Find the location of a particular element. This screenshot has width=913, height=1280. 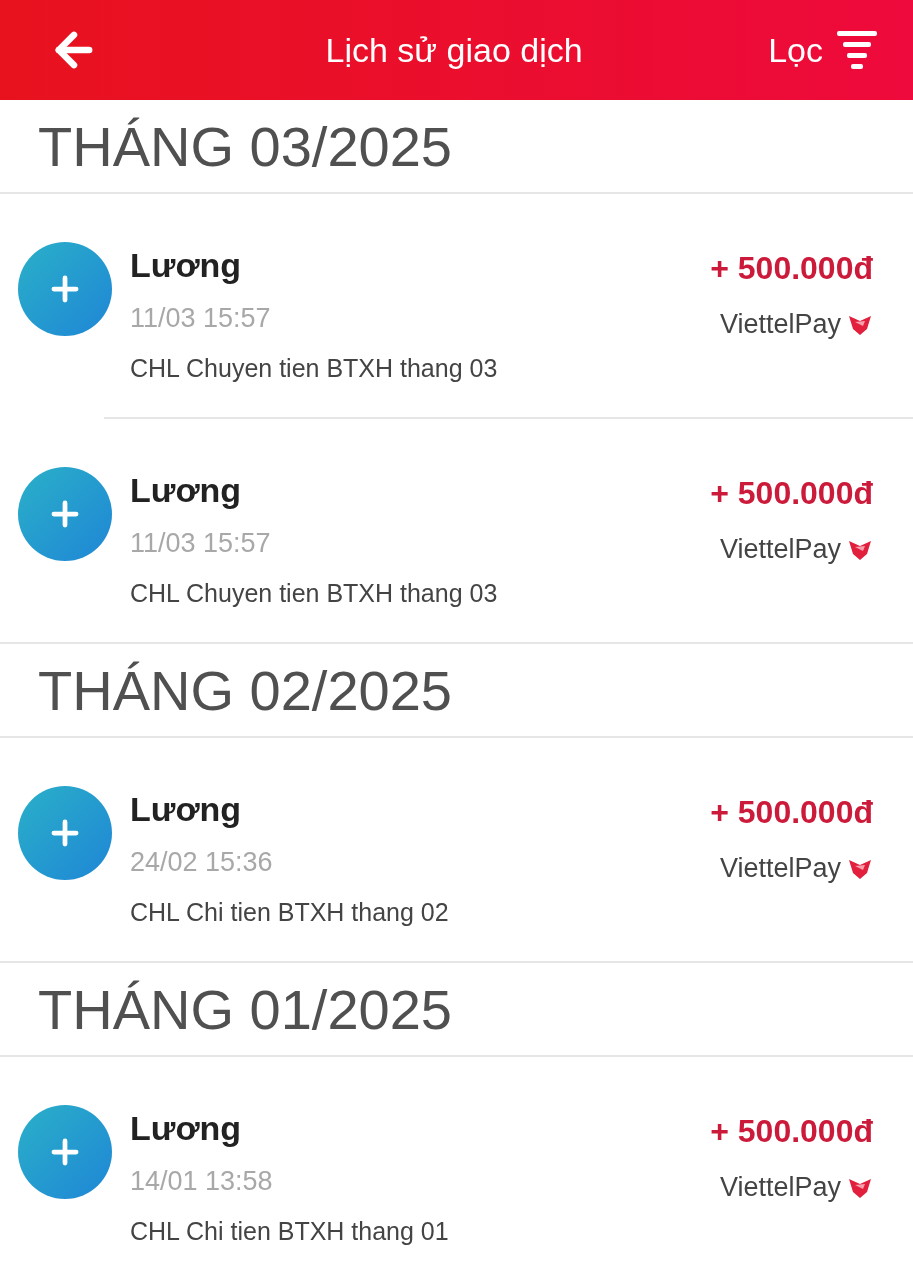

transaction-time: 24/02 15:36 is located at coordinates (202, 862).